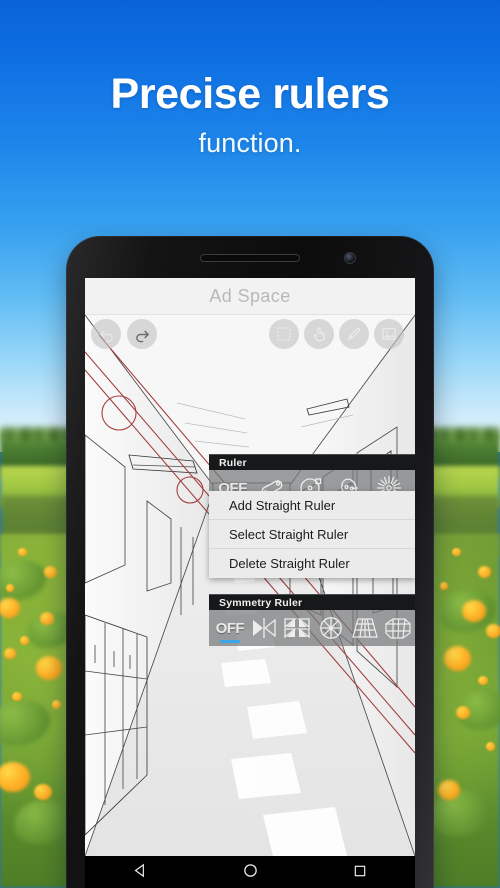 Image resolution: width=500 pixels, height=888 pixels. I want to click on hand-tap-icon, so click(319, 334).